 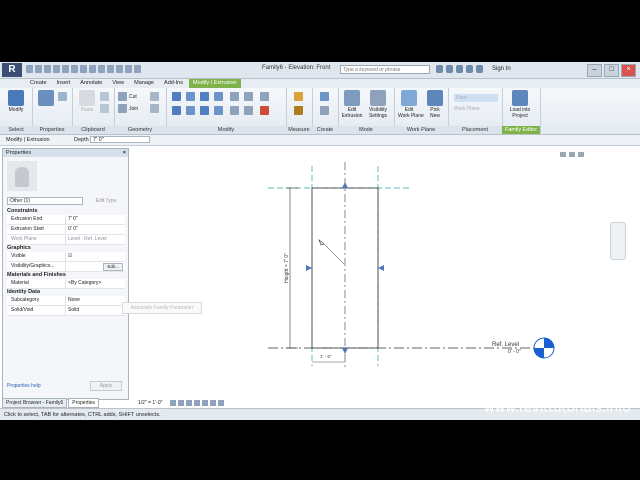 What do you see at coordinates (514, 352) in the screenshot?
I see `ref-level-elevation: 0' - 0"` at bounding box center [514, 352].